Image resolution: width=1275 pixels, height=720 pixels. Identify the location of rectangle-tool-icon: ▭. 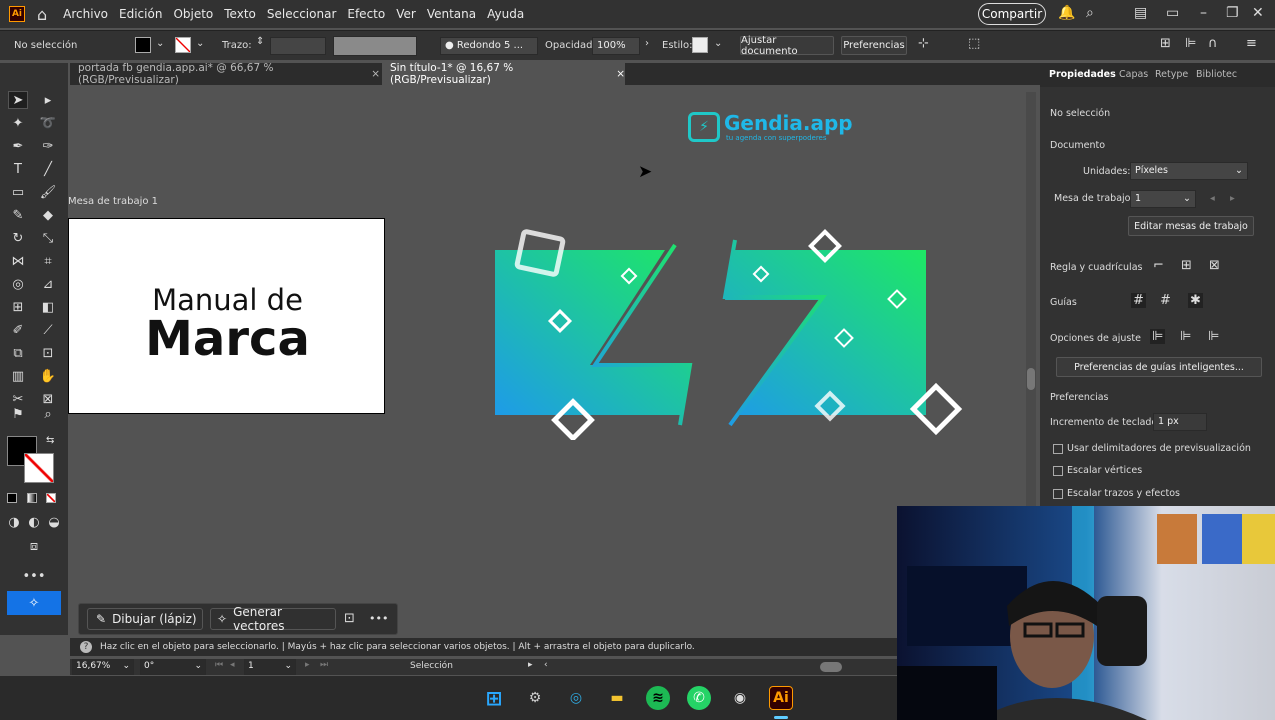
(18, 192).